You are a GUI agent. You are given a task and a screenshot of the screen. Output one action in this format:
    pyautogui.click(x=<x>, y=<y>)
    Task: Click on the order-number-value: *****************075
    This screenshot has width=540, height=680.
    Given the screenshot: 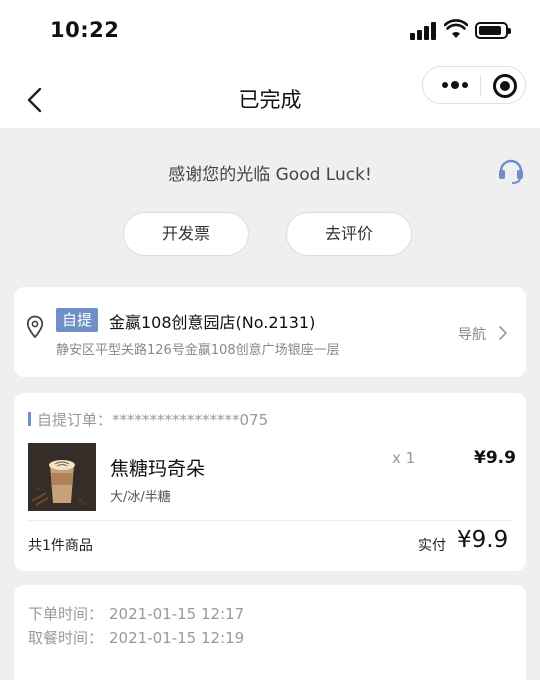 What is the action you would take?
    pyautogui.click(x=190, y=420)
    